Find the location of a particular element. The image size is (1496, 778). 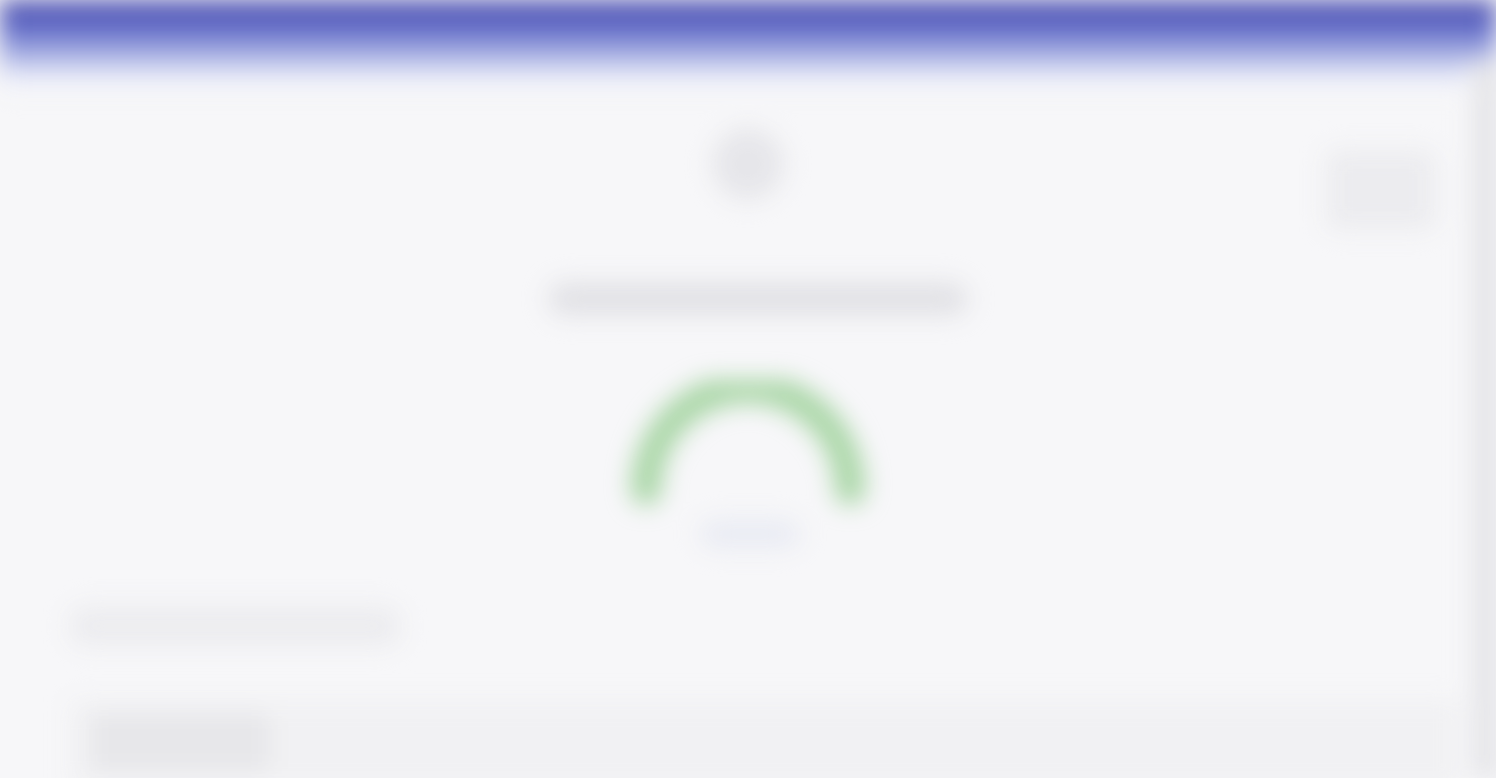

profile-icon is located at coordinates (748, 164).